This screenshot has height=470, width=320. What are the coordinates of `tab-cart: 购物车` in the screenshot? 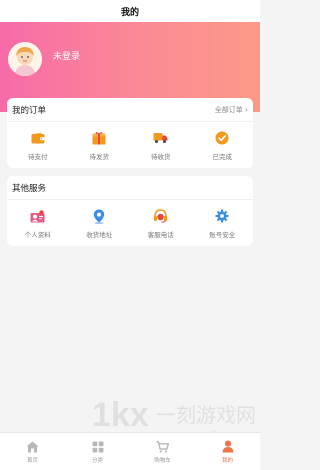 It's located at (163, 452).